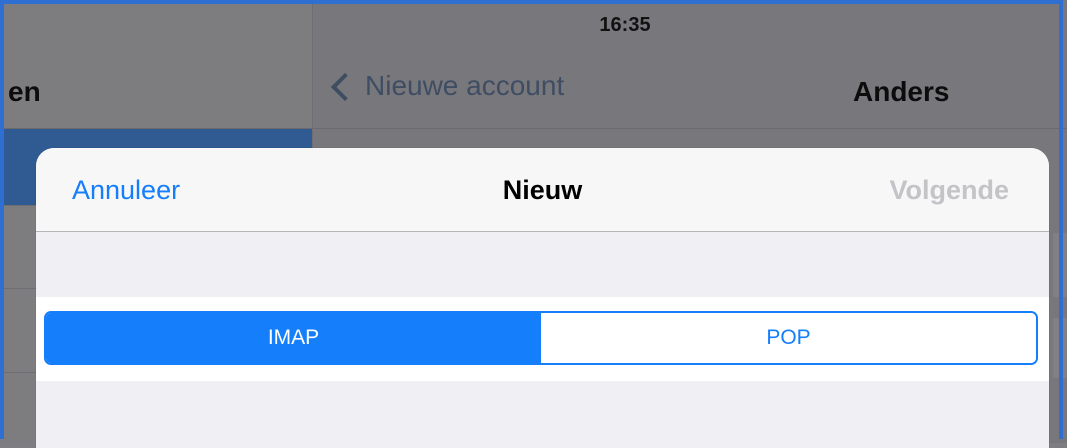 The image size is (1067, 448). I want to click on segment-pop: POP, so click(788, 338).